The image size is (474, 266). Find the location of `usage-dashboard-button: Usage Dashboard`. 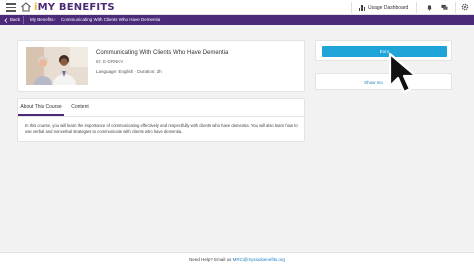

usage-dashboard-button: Usage Dashboard is located at coordinates (383, 7).